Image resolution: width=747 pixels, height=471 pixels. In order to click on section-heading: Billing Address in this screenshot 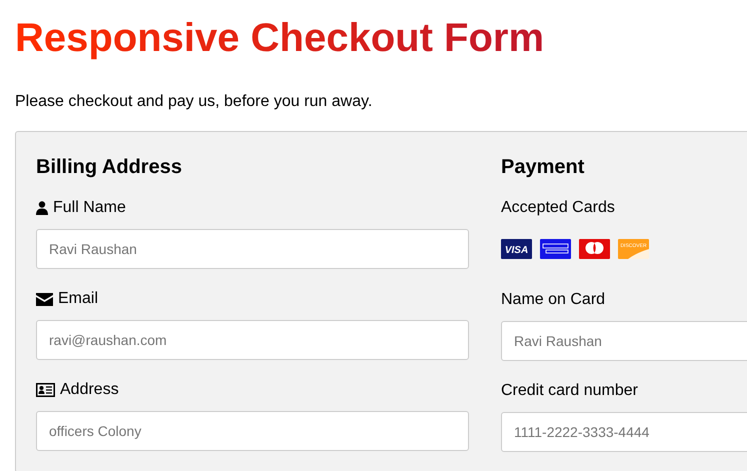, I will do `click(109, 167)`.